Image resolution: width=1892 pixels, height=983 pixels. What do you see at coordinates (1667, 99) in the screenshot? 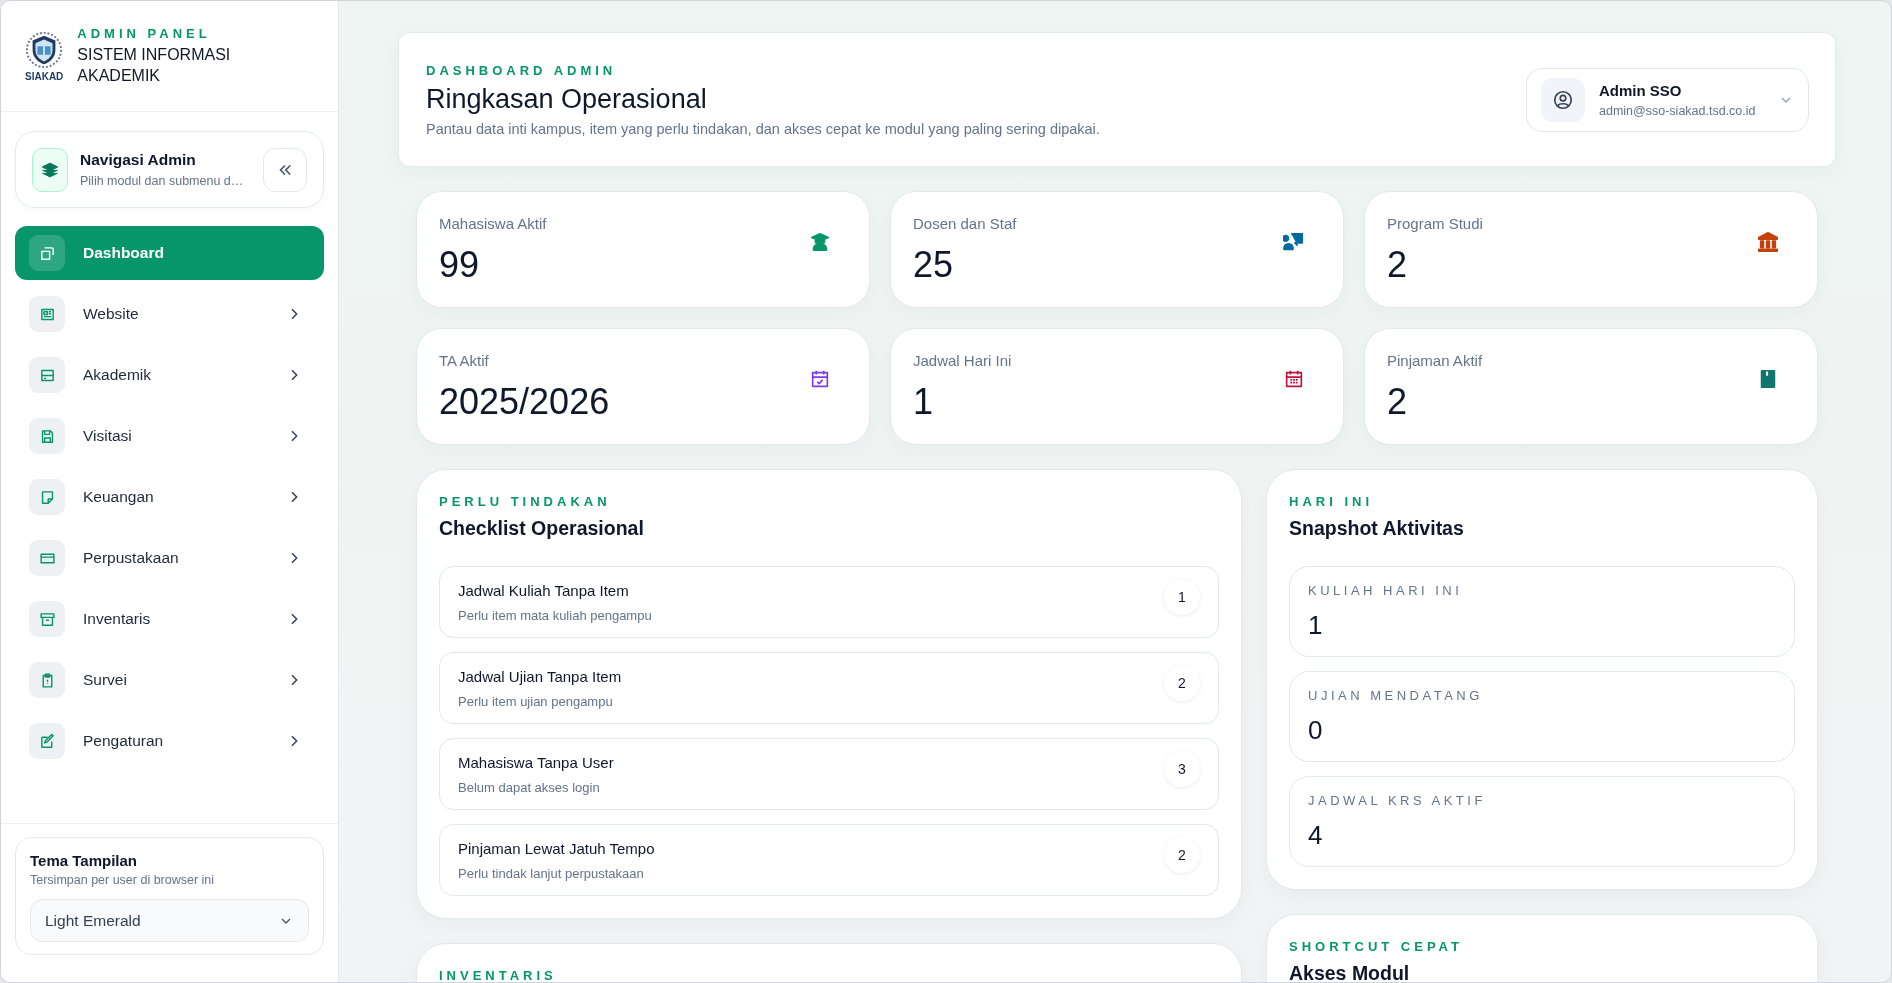
I see `user-menu: Admin SSO admin@sso-siakad.tsd.co.id` at bounding box center [1667, 99].